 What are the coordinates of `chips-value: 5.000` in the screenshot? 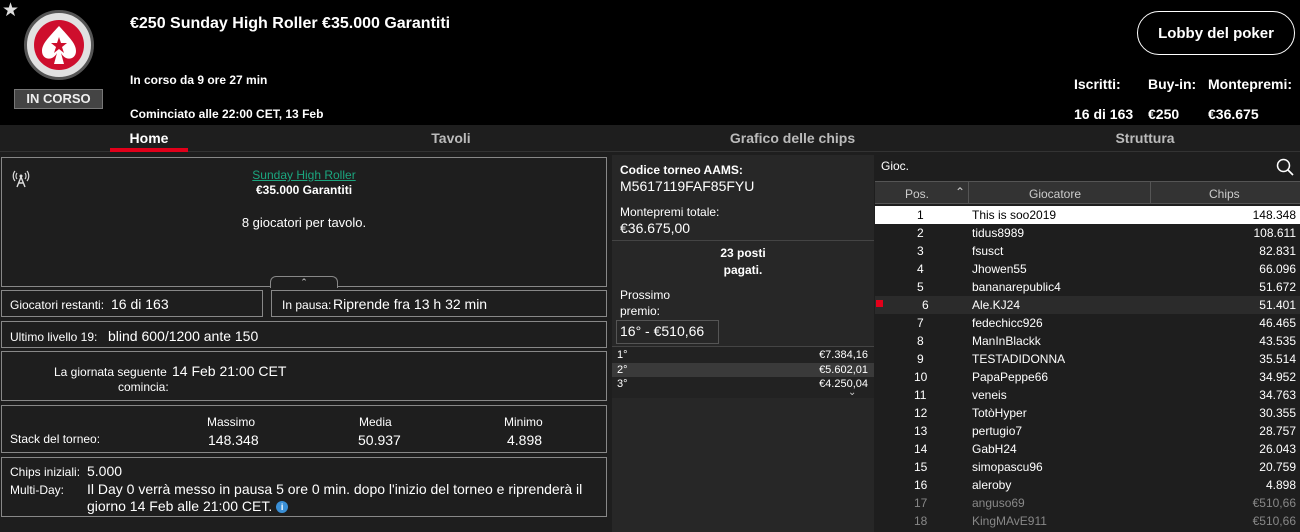 It's located at (105, 471).